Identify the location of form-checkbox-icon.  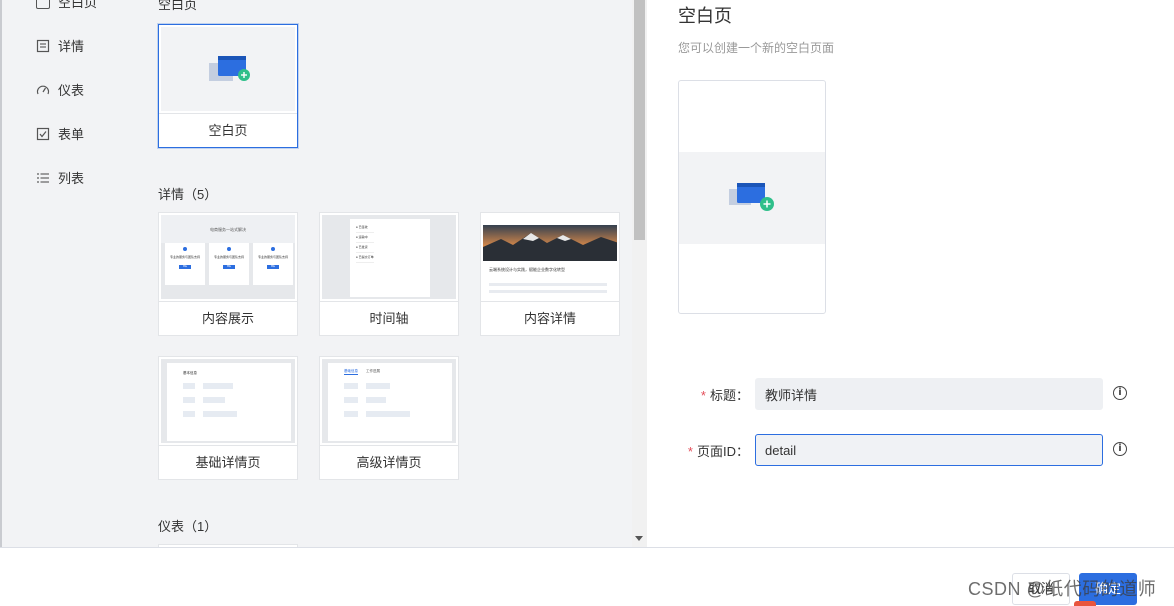
(43, 134).